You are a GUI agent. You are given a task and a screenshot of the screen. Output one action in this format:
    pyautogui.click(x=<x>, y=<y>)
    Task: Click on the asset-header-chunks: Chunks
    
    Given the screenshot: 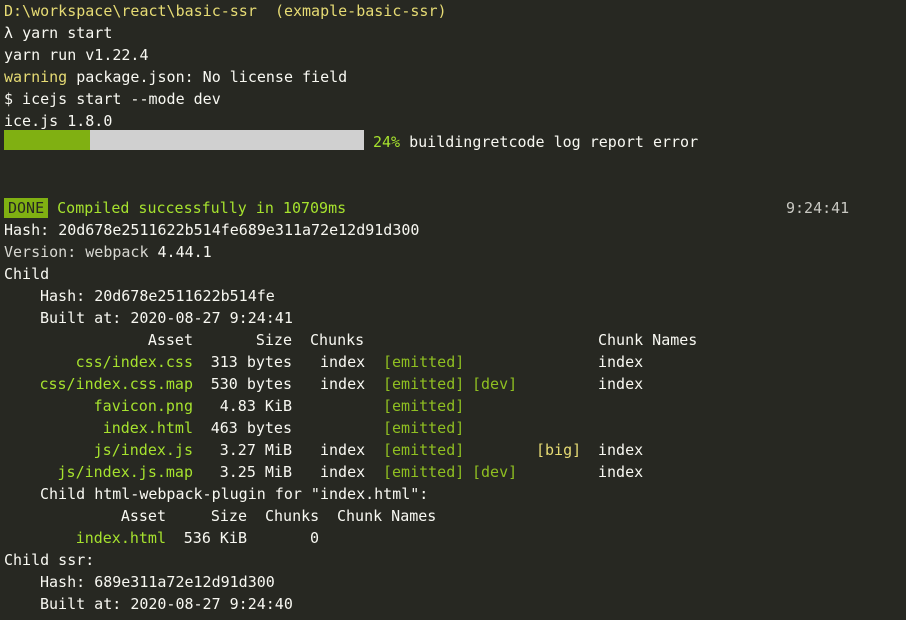 What is the action you would take?
    pyautogui.click(x=337, y=340)
    